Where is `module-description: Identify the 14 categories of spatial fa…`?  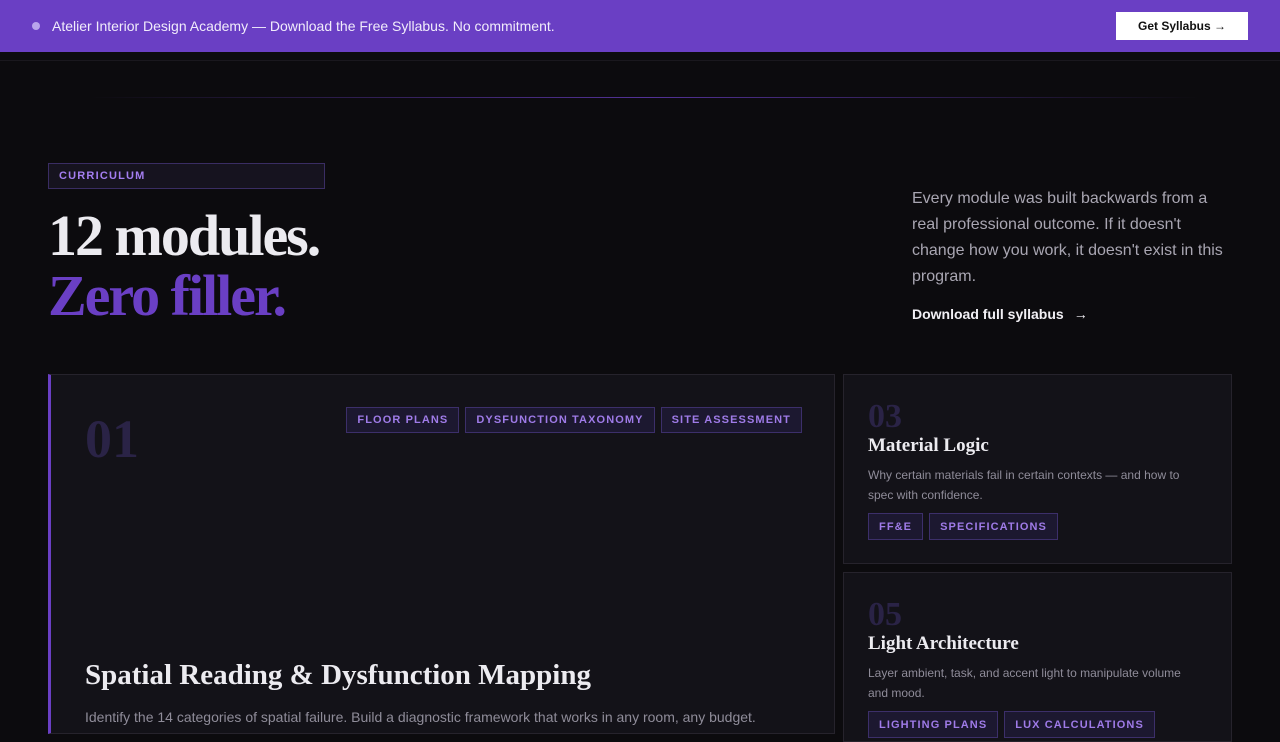 module-description: Identify the 14 categories of spatial fa… is located at coordinates (420, 717).